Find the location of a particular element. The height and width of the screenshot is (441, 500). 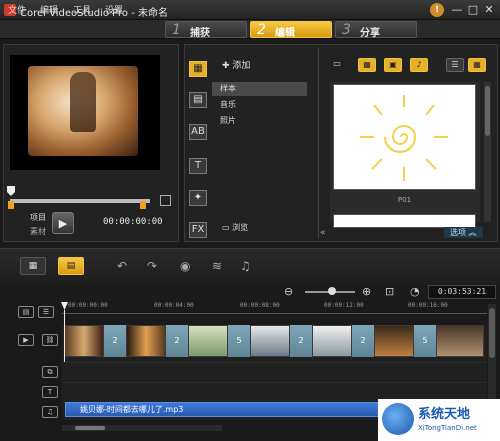

show-audio-button: ♪ is located at coordinates (419, 65).